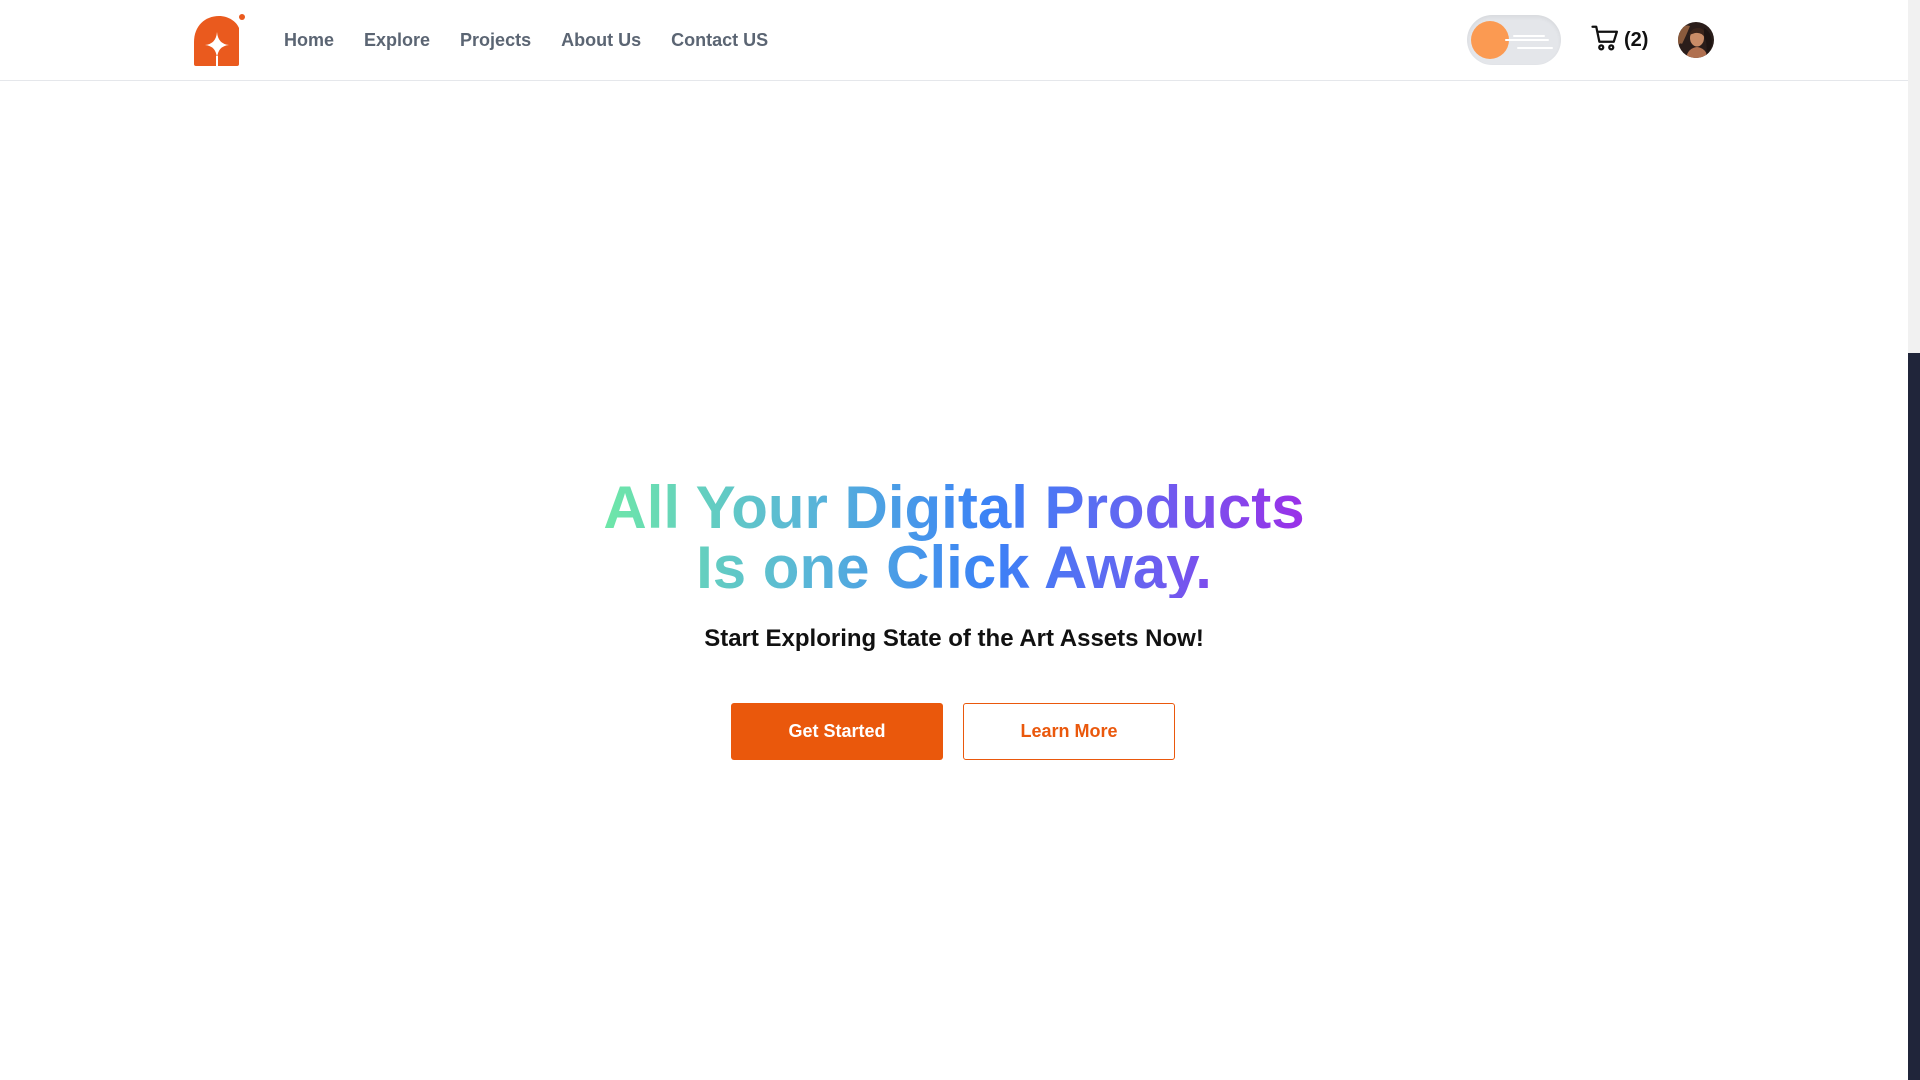  Describe the element at coordinates (601, 40) in the screenshot. I see `nav-about-link: About Us` at that location.